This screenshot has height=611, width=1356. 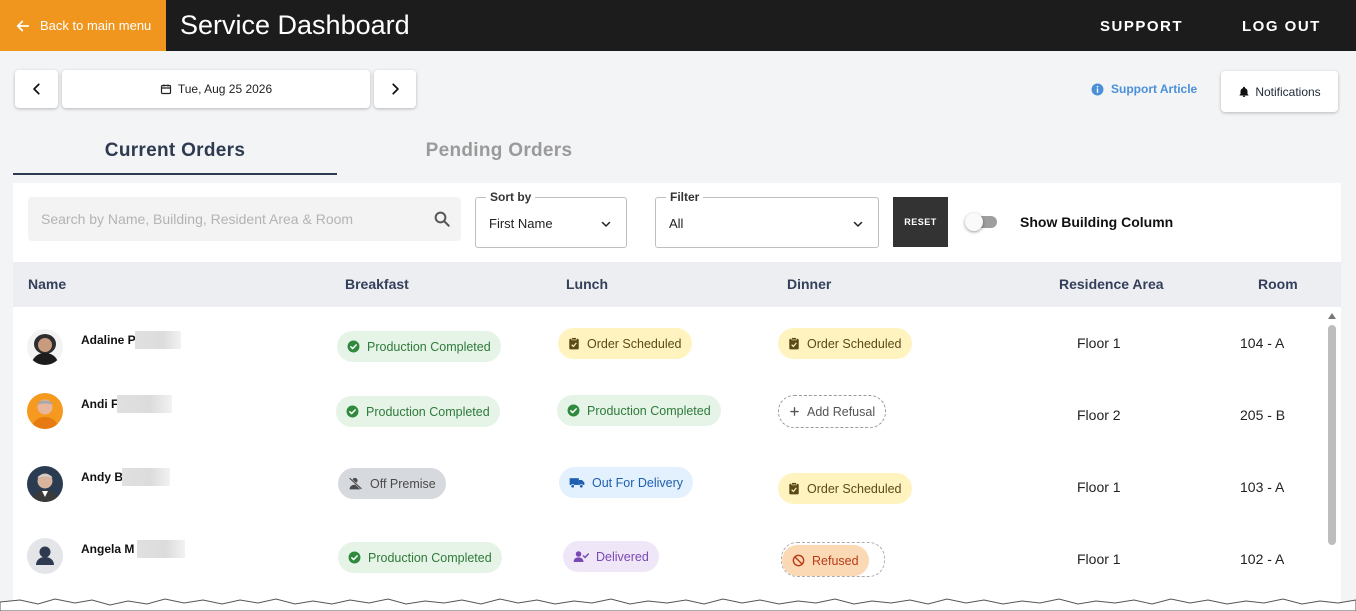 I want to click on torn-edge, so click(x=678, y=604).